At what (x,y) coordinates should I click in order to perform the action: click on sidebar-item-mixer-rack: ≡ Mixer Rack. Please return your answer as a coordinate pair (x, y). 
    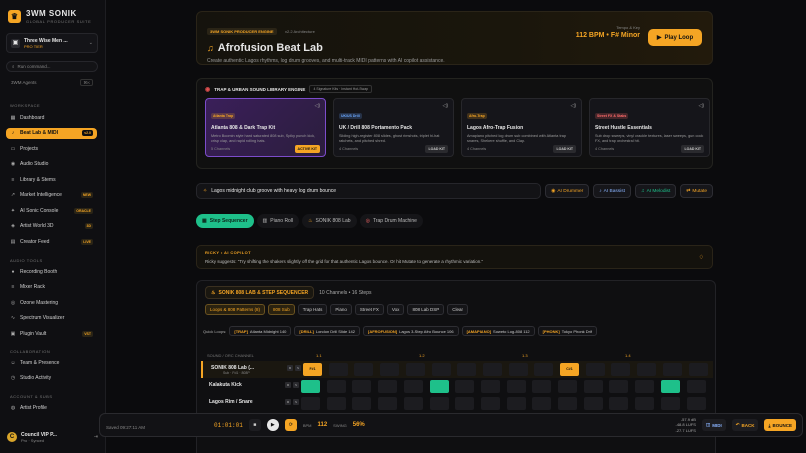
    Looking at the image, I should click on (51, 287).